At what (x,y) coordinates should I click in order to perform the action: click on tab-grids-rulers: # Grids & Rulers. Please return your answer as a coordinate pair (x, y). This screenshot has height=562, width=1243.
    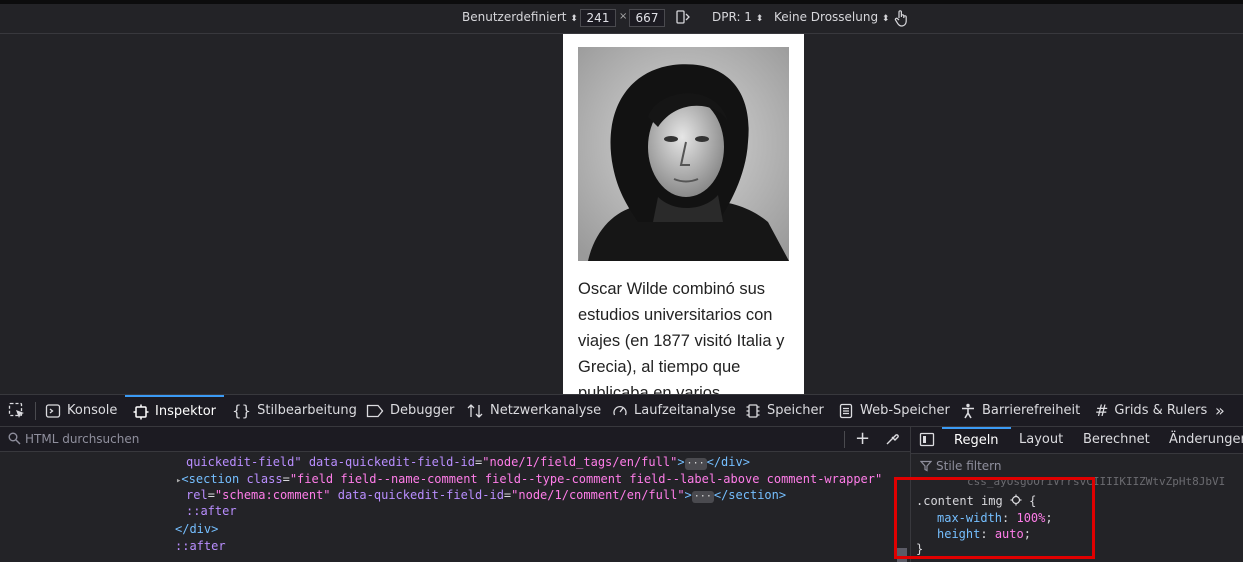
    Looking at the image, I should click on (1151, 410).